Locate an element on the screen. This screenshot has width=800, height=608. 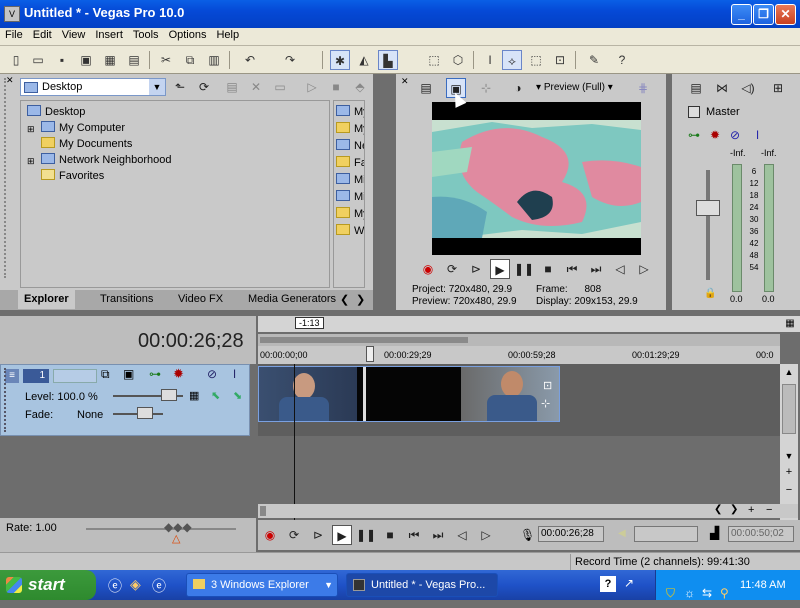
properties-icon: ▣ is located at coordinates (86, 60).